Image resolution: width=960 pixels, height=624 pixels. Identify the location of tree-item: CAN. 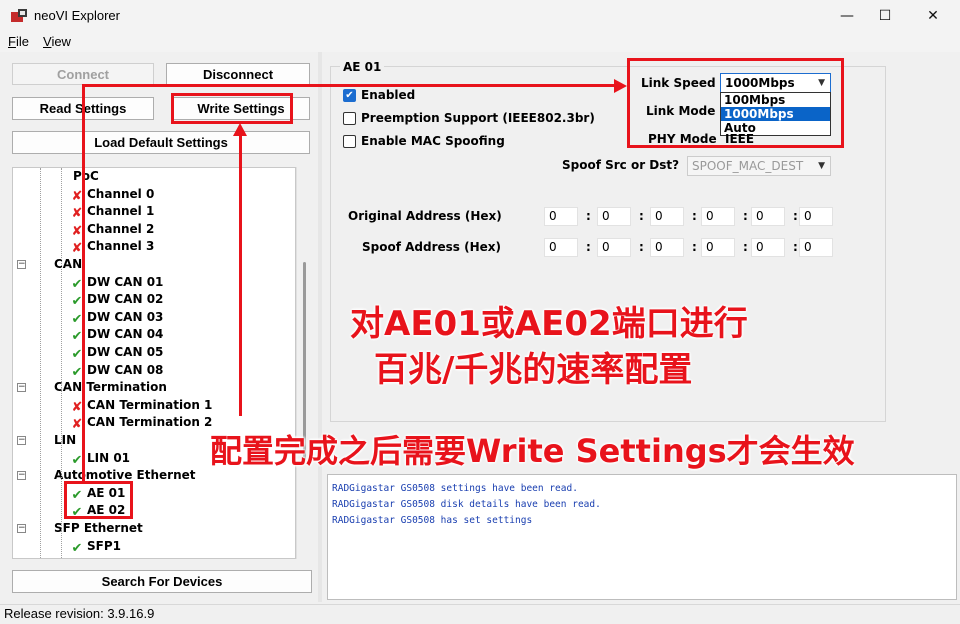
(68, 264).